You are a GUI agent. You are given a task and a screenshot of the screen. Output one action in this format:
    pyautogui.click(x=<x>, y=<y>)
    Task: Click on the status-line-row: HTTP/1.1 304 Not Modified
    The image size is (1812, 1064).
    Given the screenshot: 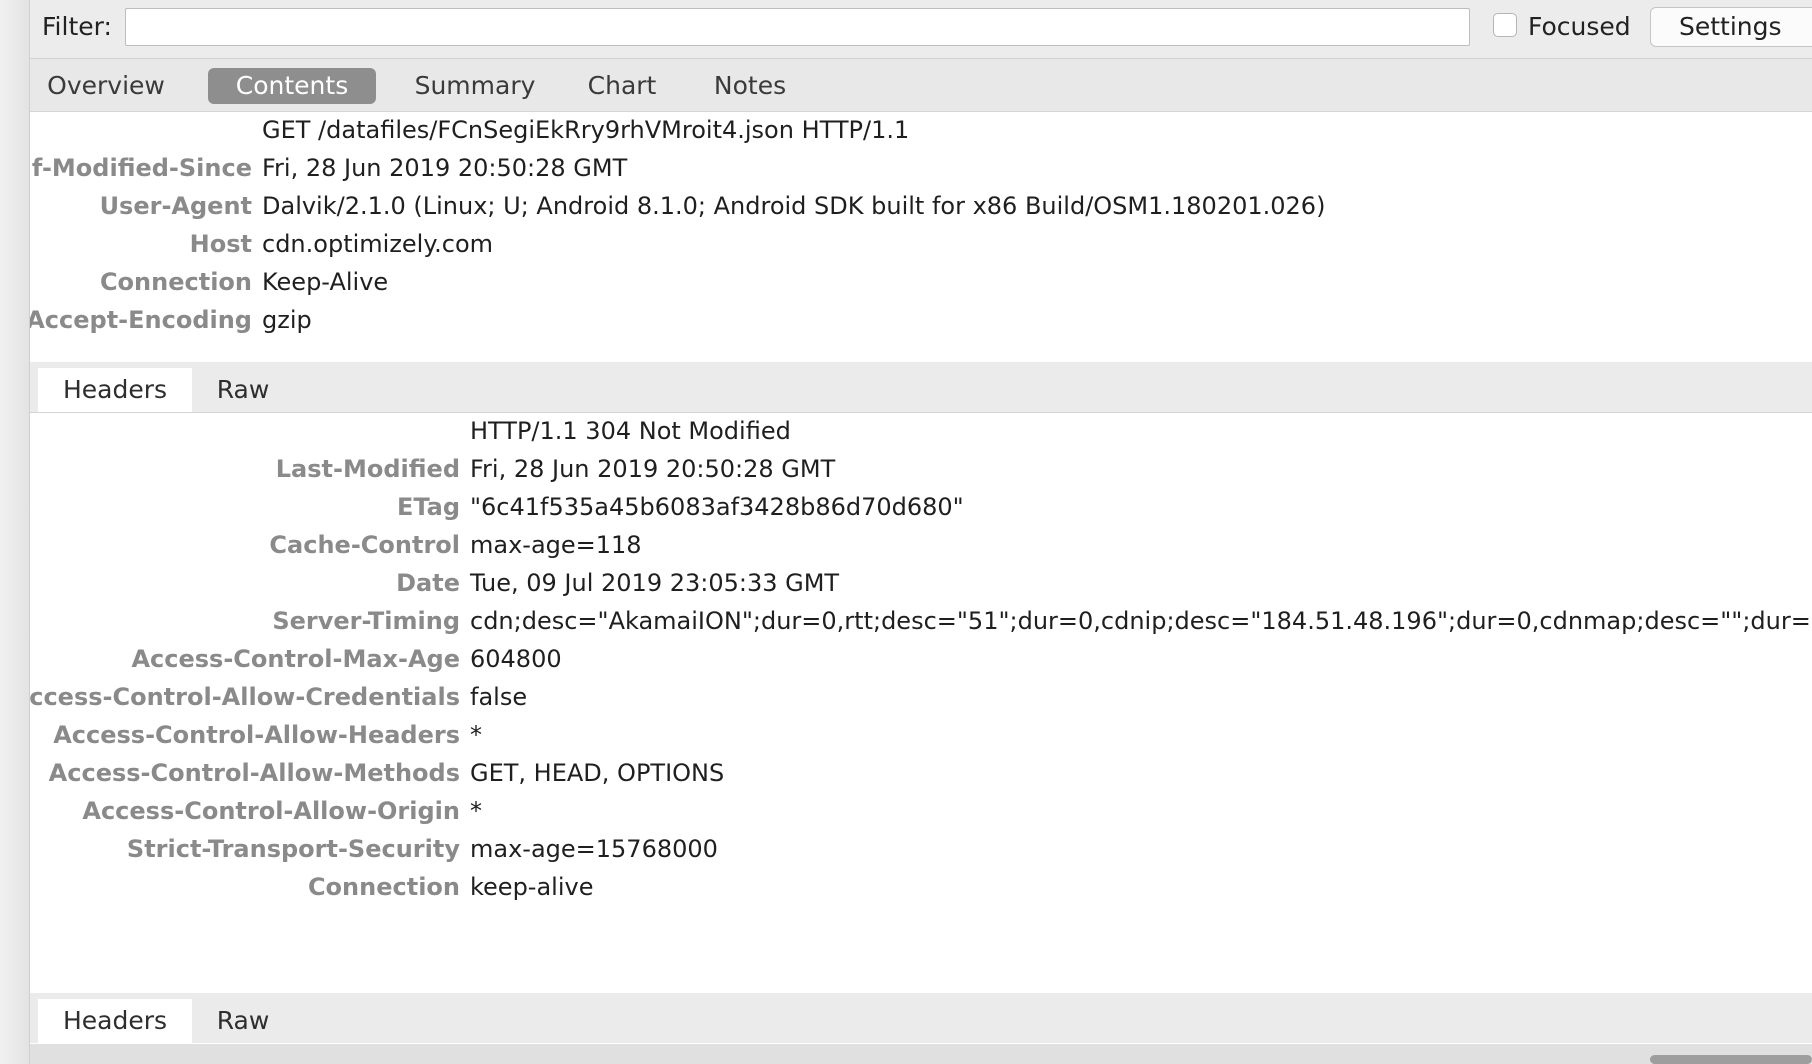 What is the action you would take?
    pyautogui.click(x=921, y=435)
    